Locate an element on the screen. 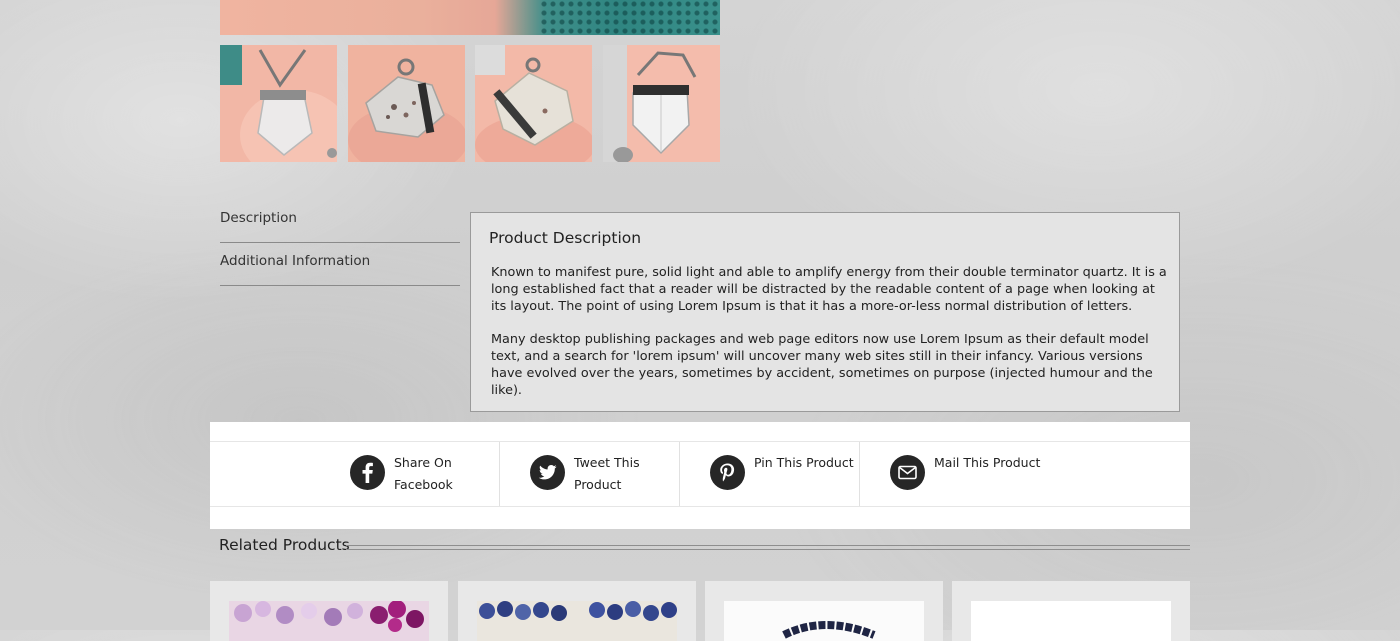 Image resolution: width=1400 pixels, height=641 pixels. share-pinterest-button: Pin This Product is located at coordinates (785, 474).